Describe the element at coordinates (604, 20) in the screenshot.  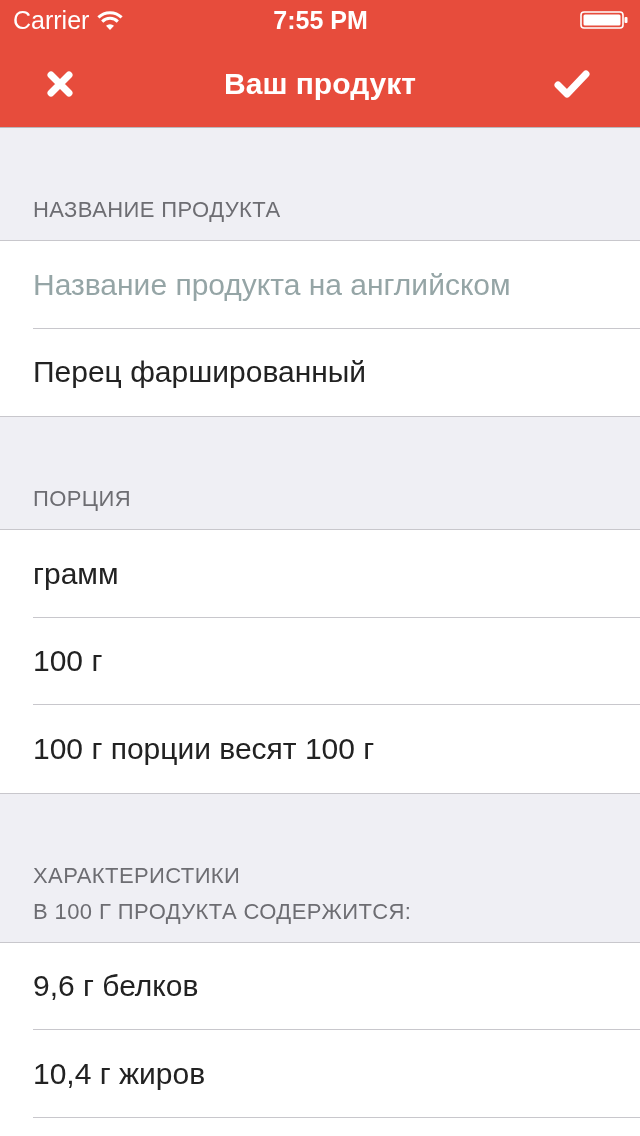
I see `battery-icon` at that location.